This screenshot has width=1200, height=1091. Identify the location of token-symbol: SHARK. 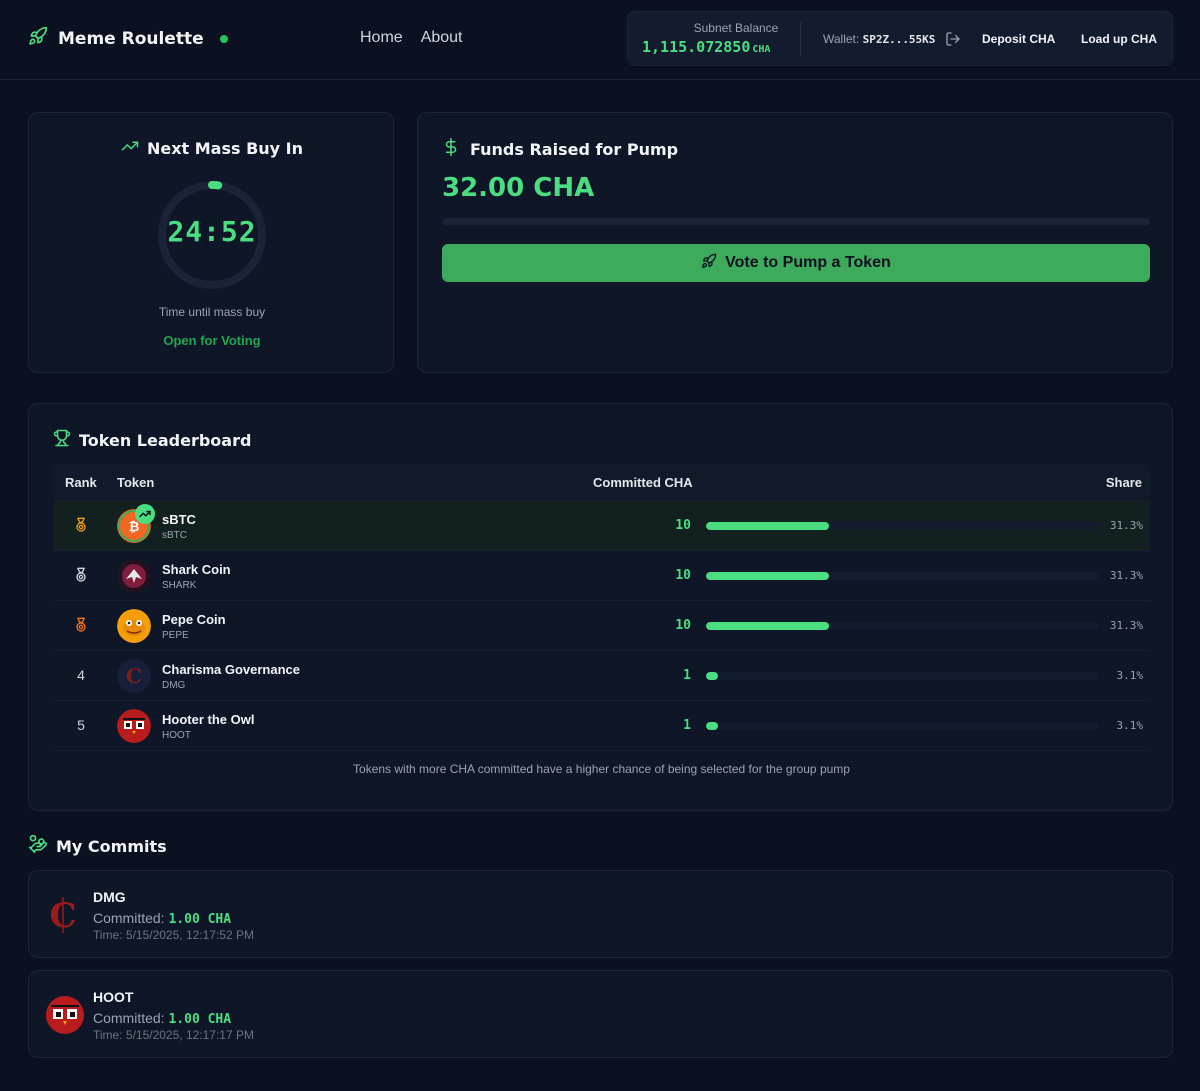
(179, 585).